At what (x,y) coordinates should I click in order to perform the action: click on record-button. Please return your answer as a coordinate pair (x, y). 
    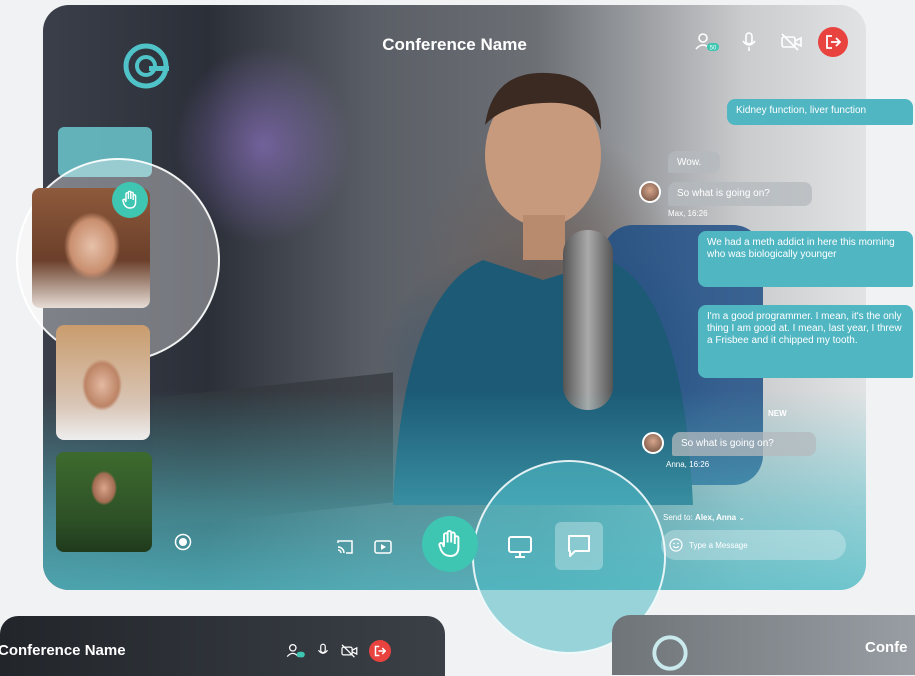
    Looking at the image, I should click on (183, 542).